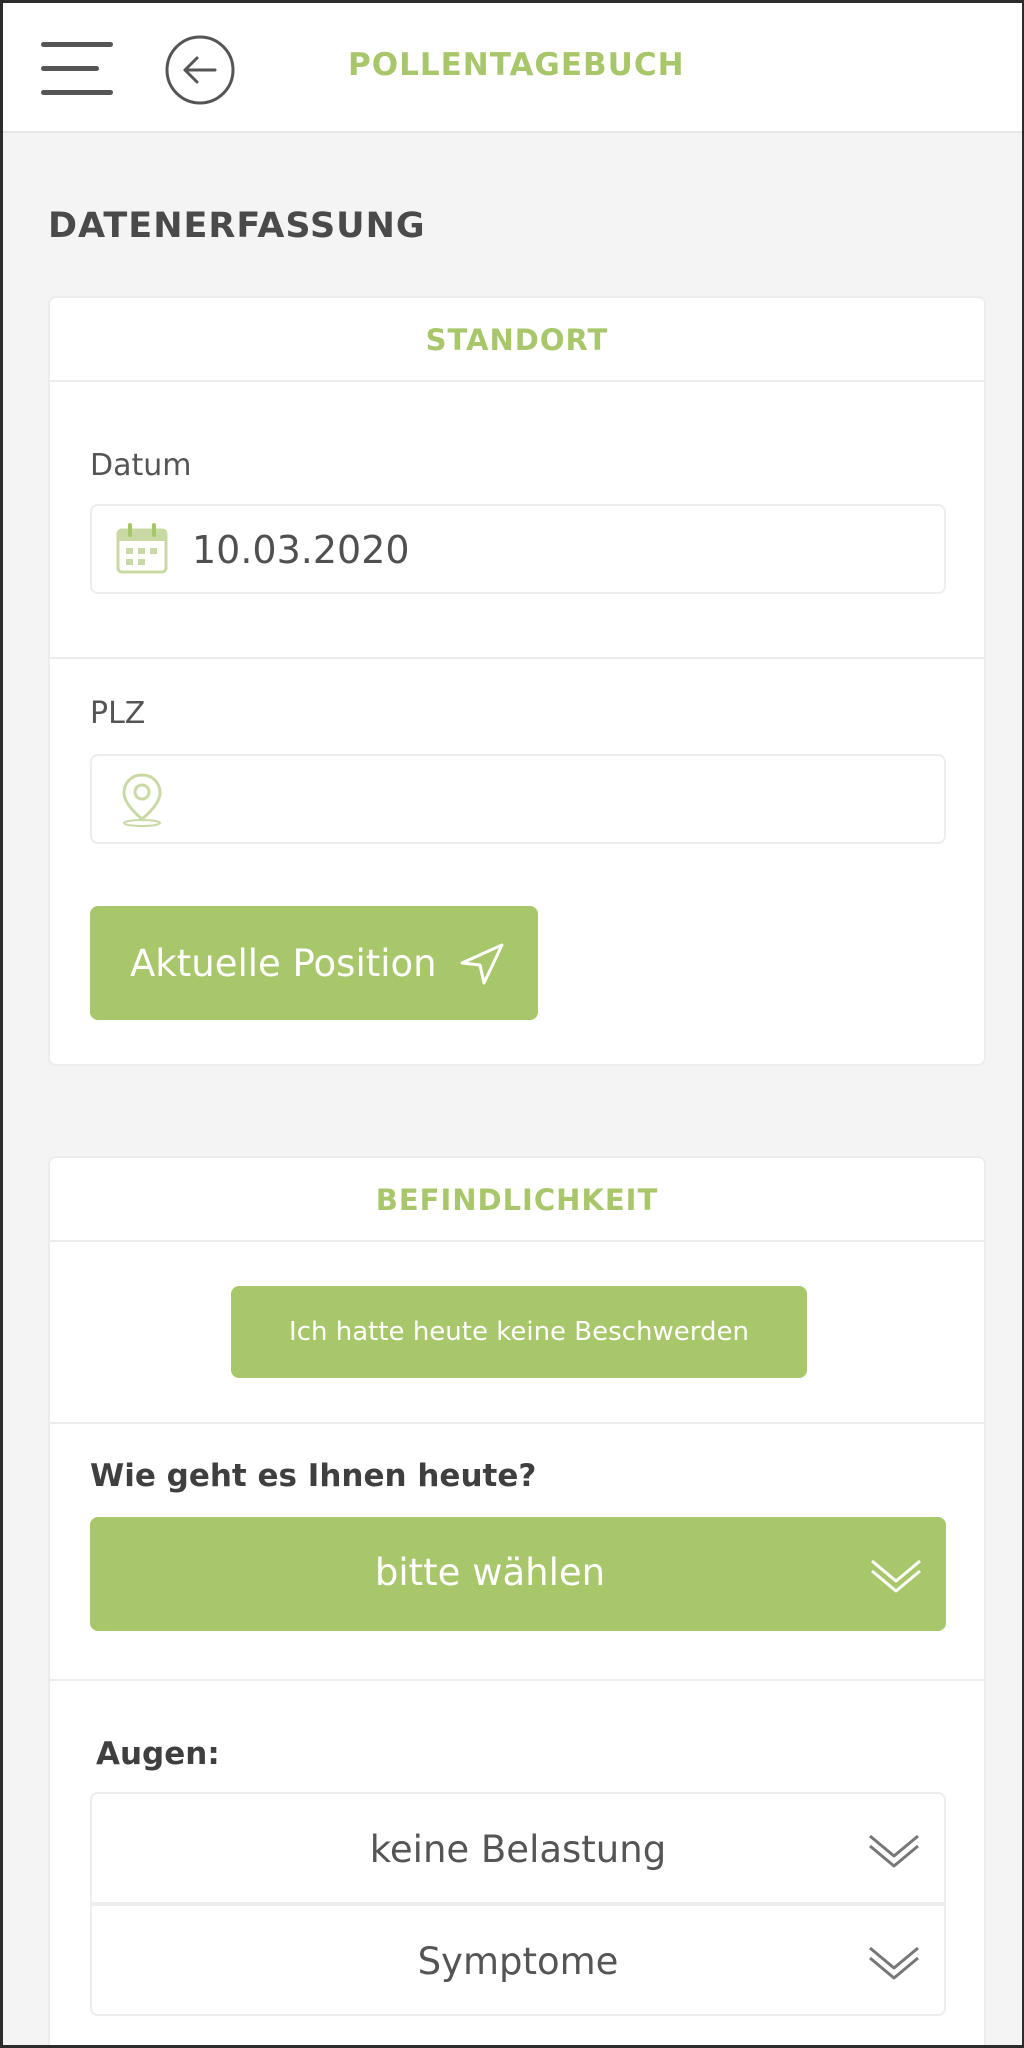 This screenshot has width=1024, height=2048. What do you see at coordinates (516, 65) in the screenshot?
I see `app-title: POLLENTAGEBUCH` at bounding box center [516, 65].